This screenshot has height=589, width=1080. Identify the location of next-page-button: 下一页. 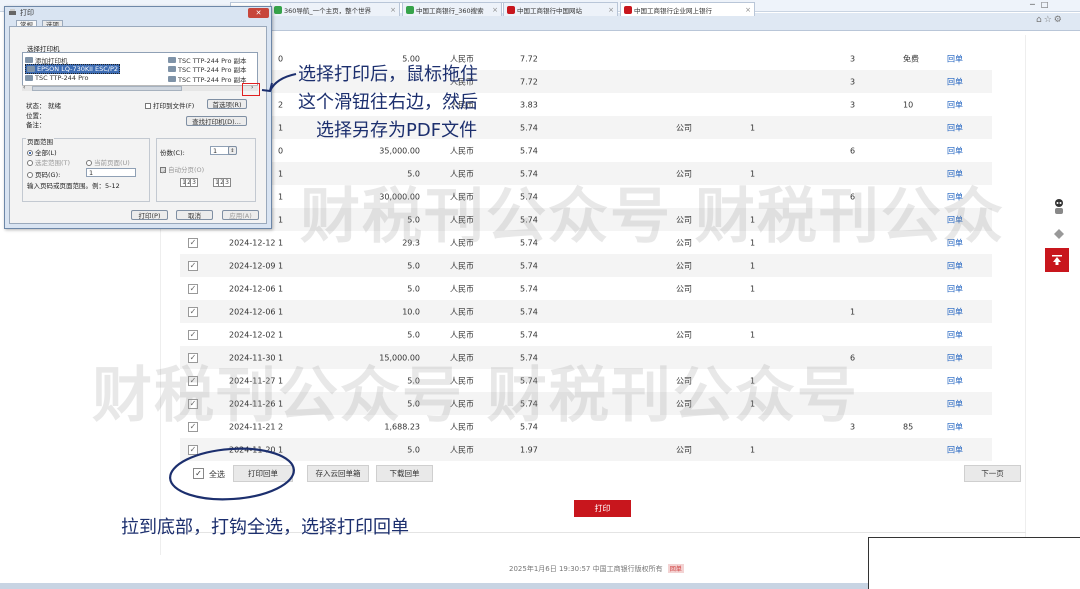
(992, 473).